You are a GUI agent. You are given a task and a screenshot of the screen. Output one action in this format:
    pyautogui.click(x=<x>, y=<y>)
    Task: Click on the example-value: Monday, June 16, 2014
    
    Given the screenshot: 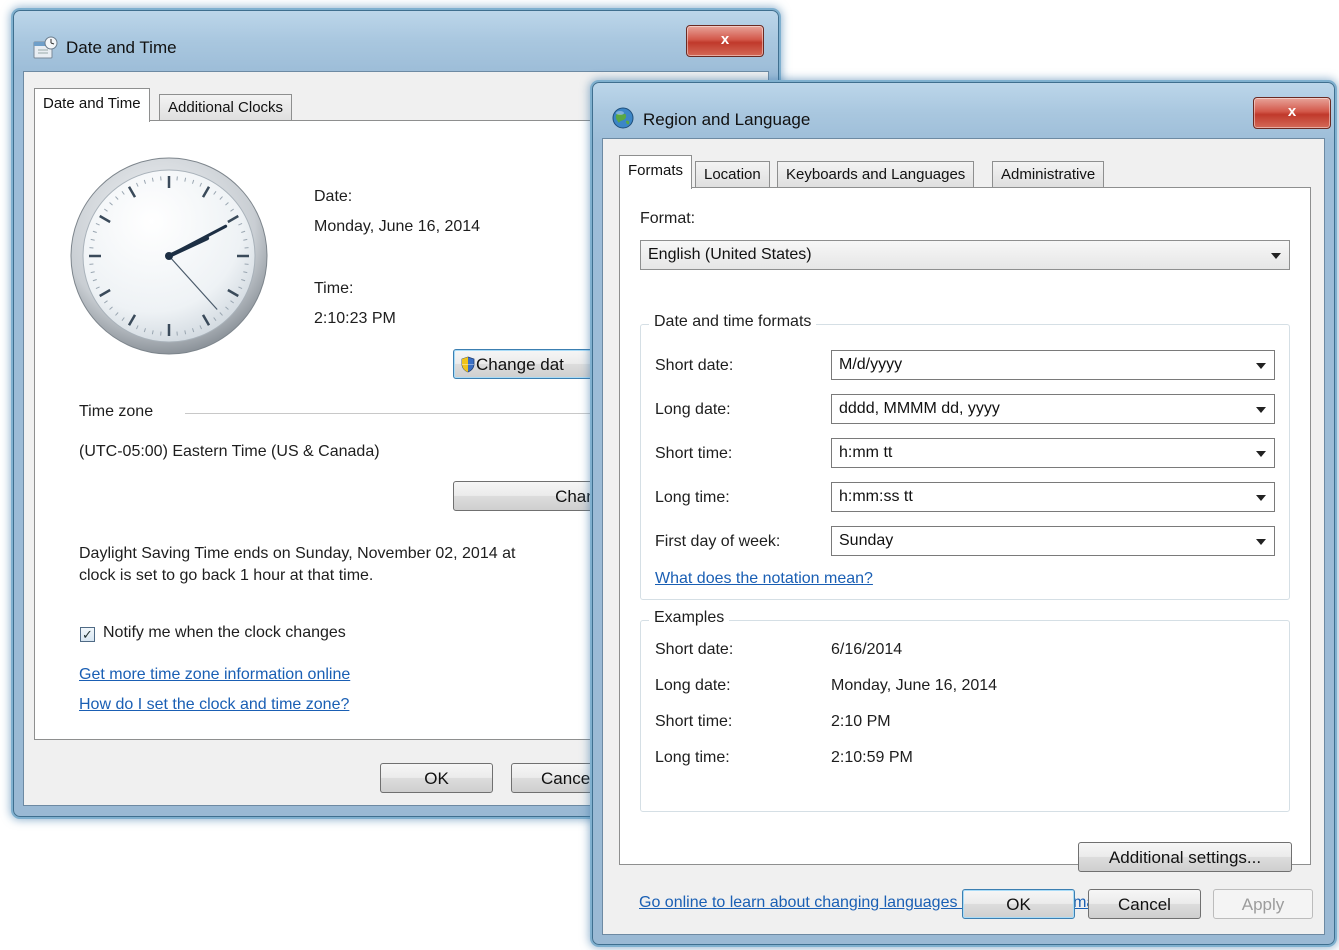 What is the action you would take?
    pyautogui.click(x=914, y=685)
    